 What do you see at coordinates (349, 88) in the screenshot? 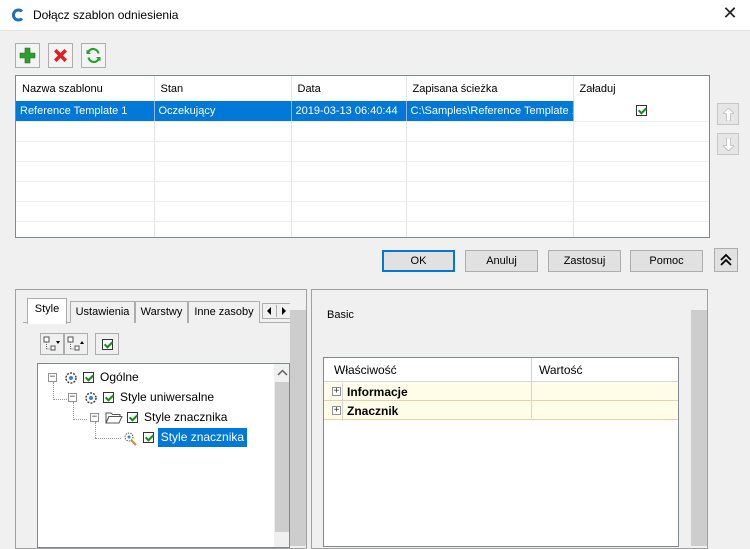
I see `column-header-date: Data` at bounding box center [349, 88].